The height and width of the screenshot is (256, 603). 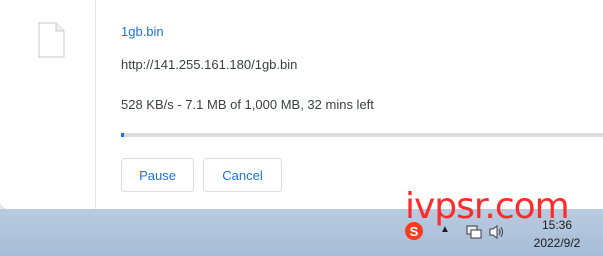 I want to click on file-icon, so click(x=51, y=40).